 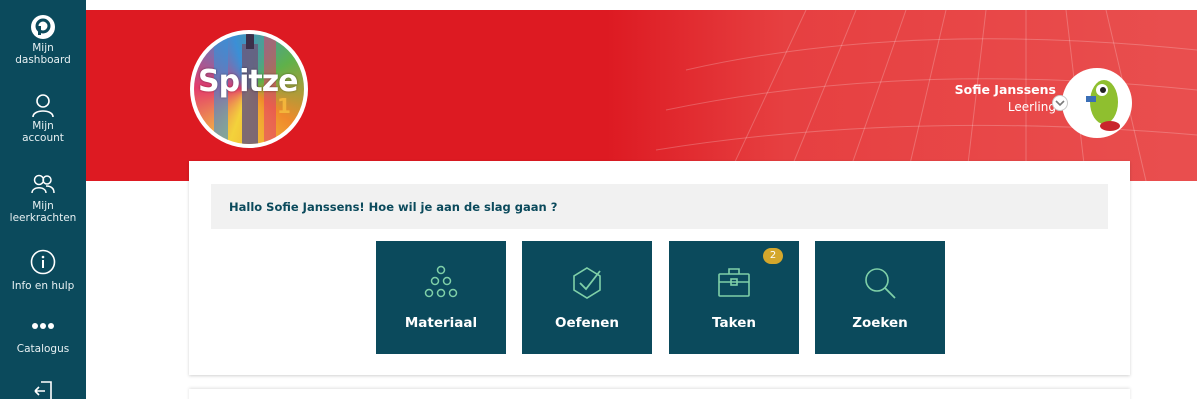 I want to click on user-role: Leerling, so click(x=1031, y=107).